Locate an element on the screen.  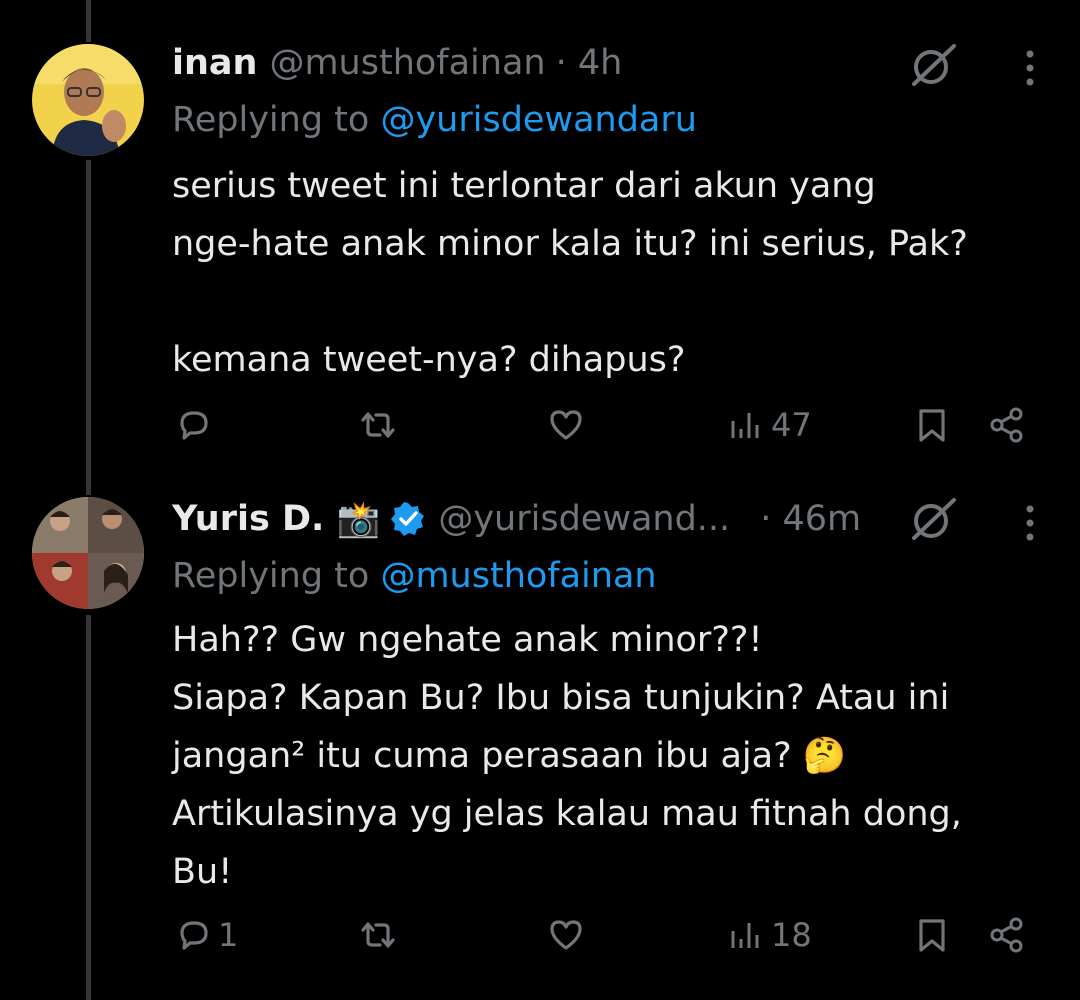
view-count: 47 is located at coordinates (791, 425).